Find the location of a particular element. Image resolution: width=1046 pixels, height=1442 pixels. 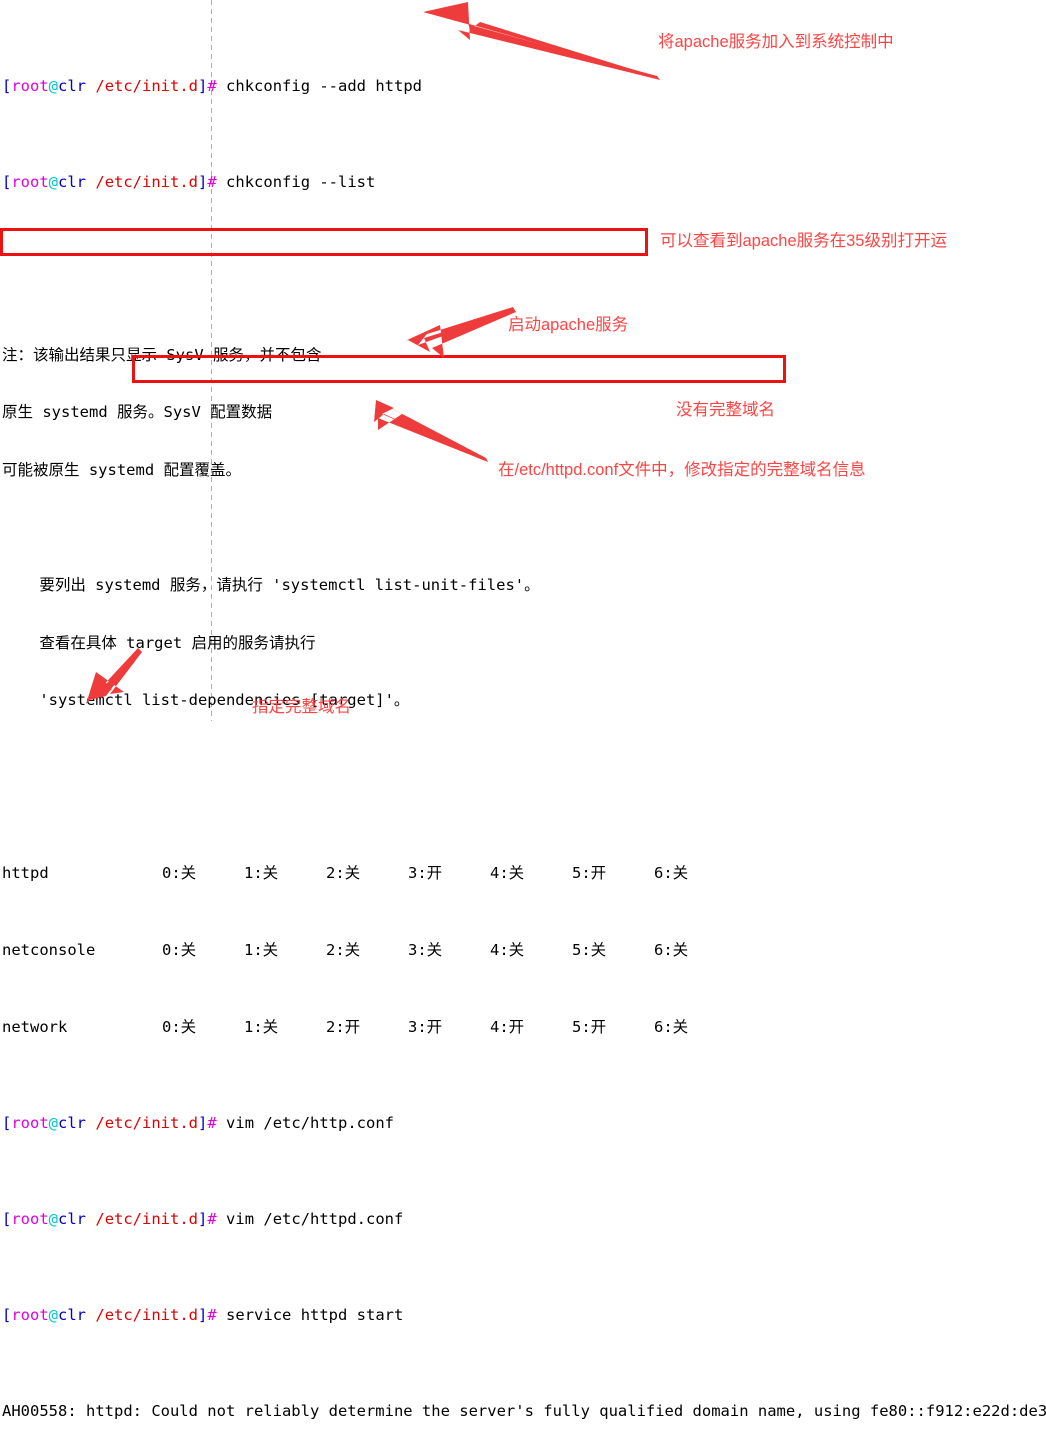

anno-set-fqdn: 指定完整域名 is located at coordinates (301, 707).